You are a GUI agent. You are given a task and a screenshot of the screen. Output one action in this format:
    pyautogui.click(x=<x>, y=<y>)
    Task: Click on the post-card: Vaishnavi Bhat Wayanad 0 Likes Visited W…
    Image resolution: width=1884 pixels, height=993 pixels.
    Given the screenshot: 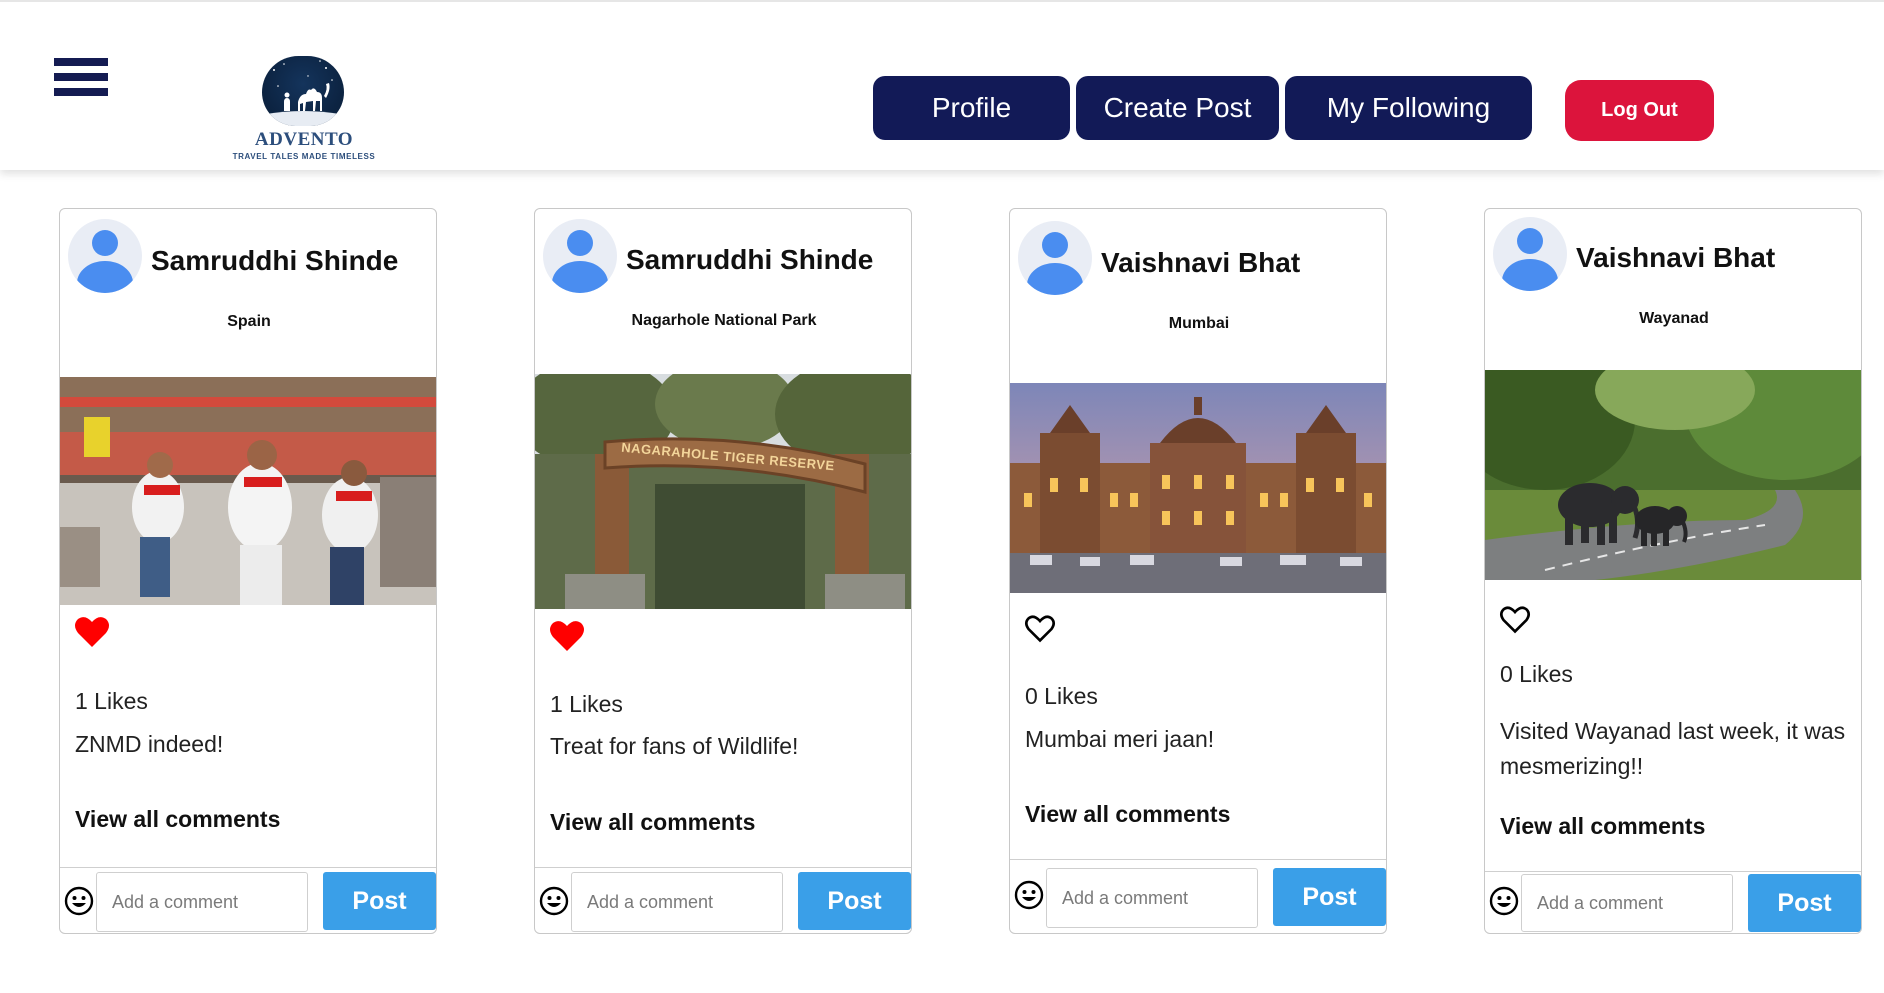 What is the action you would take?
    pyautogui.click(x=1673, y=571)
    